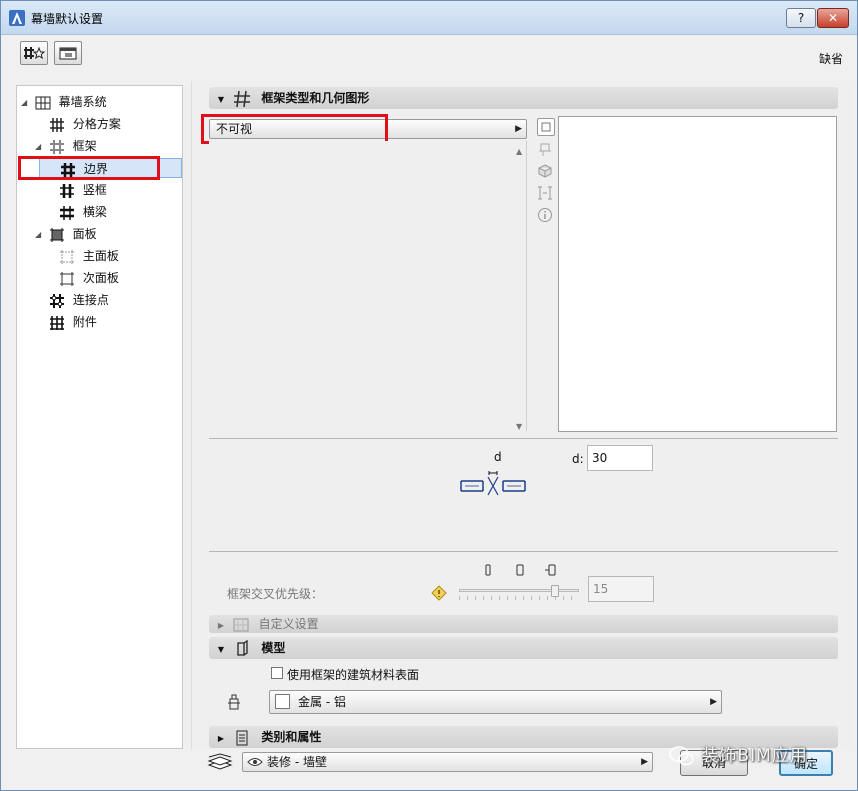 The width and height of the screenshot is (858, 791). I want to click on watermark: 装饰BIM应用, so click(738, 753).